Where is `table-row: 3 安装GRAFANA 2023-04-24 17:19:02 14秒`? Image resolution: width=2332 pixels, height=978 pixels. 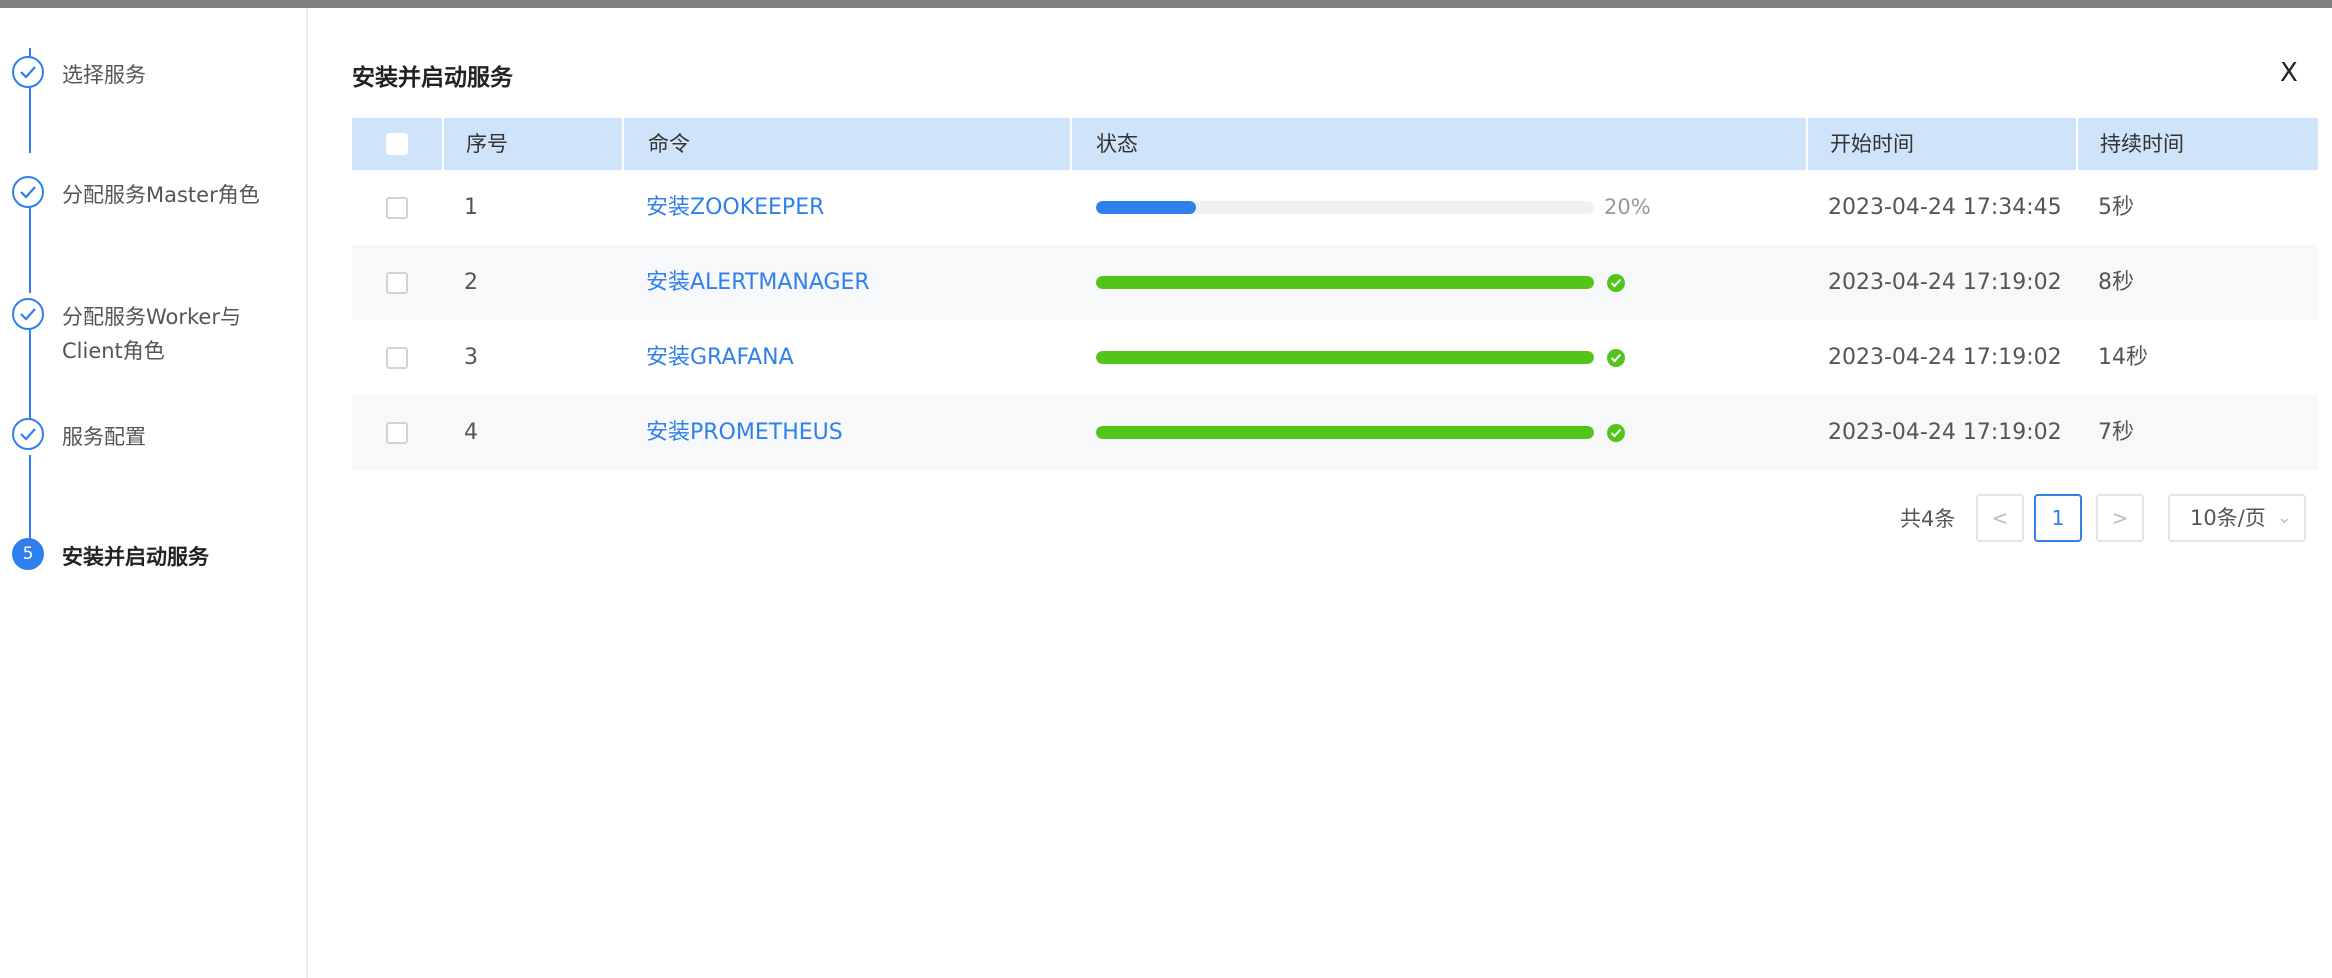
table-row: 3 安装GRAFANA 2023-04-24 17:19:02 14秒 is located at coordinates (1335, 357).